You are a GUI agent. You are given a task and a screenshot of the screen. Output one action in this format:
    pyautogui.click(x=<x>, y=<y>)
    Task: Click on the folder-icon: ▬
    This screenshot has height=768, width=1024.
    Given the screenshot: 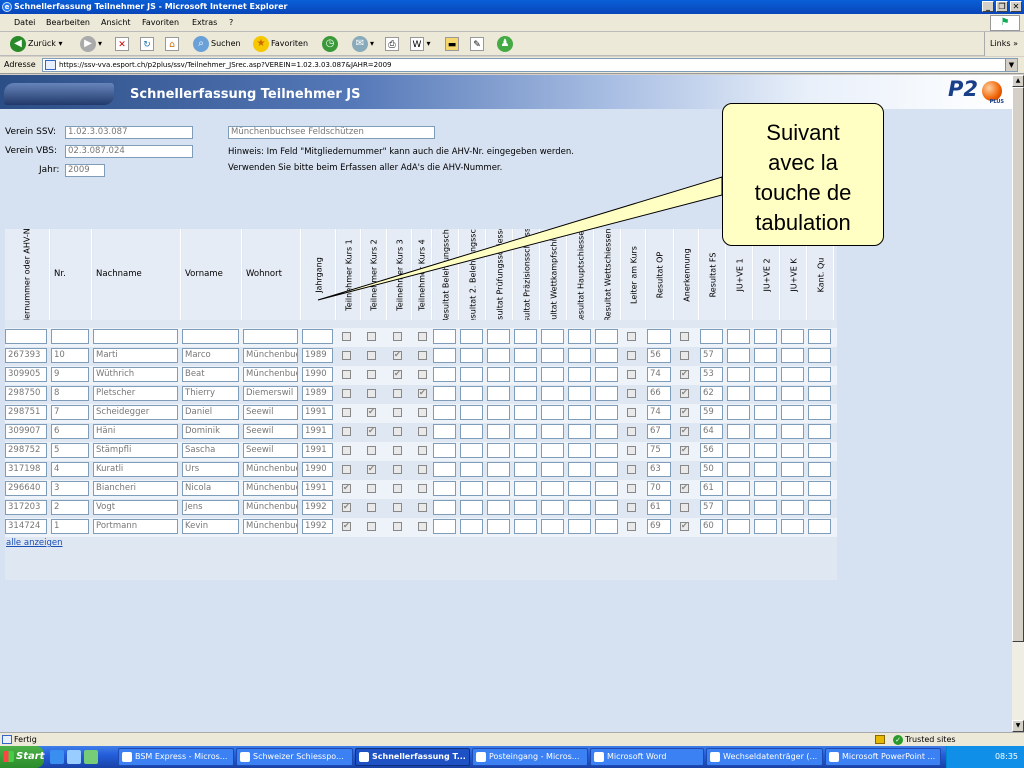 What is the action you would take?
    pyautogui.click(x=452, y=43)
    